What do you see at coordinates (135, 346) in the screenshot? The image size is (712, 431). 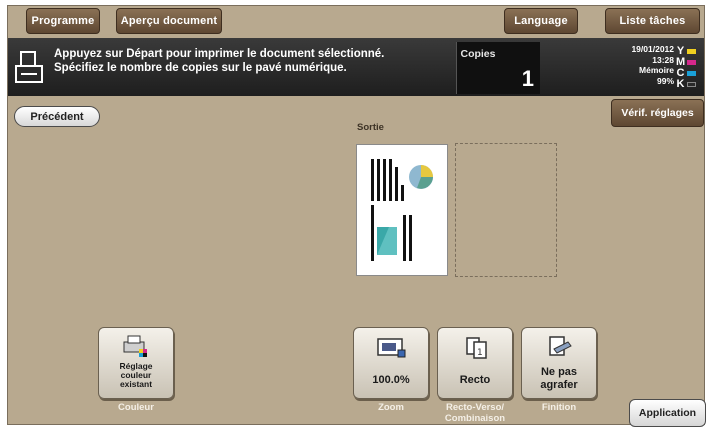 I see `color-printer-icon` at bounding box center [135, 346].